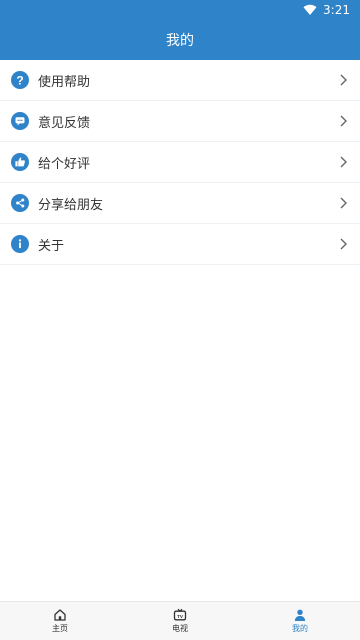 This screenshot has width=360, height=640. What do you see at coordinates (20, 121) in the screenshot?
I see `feedback-icon` at bounding box center [20, 121].